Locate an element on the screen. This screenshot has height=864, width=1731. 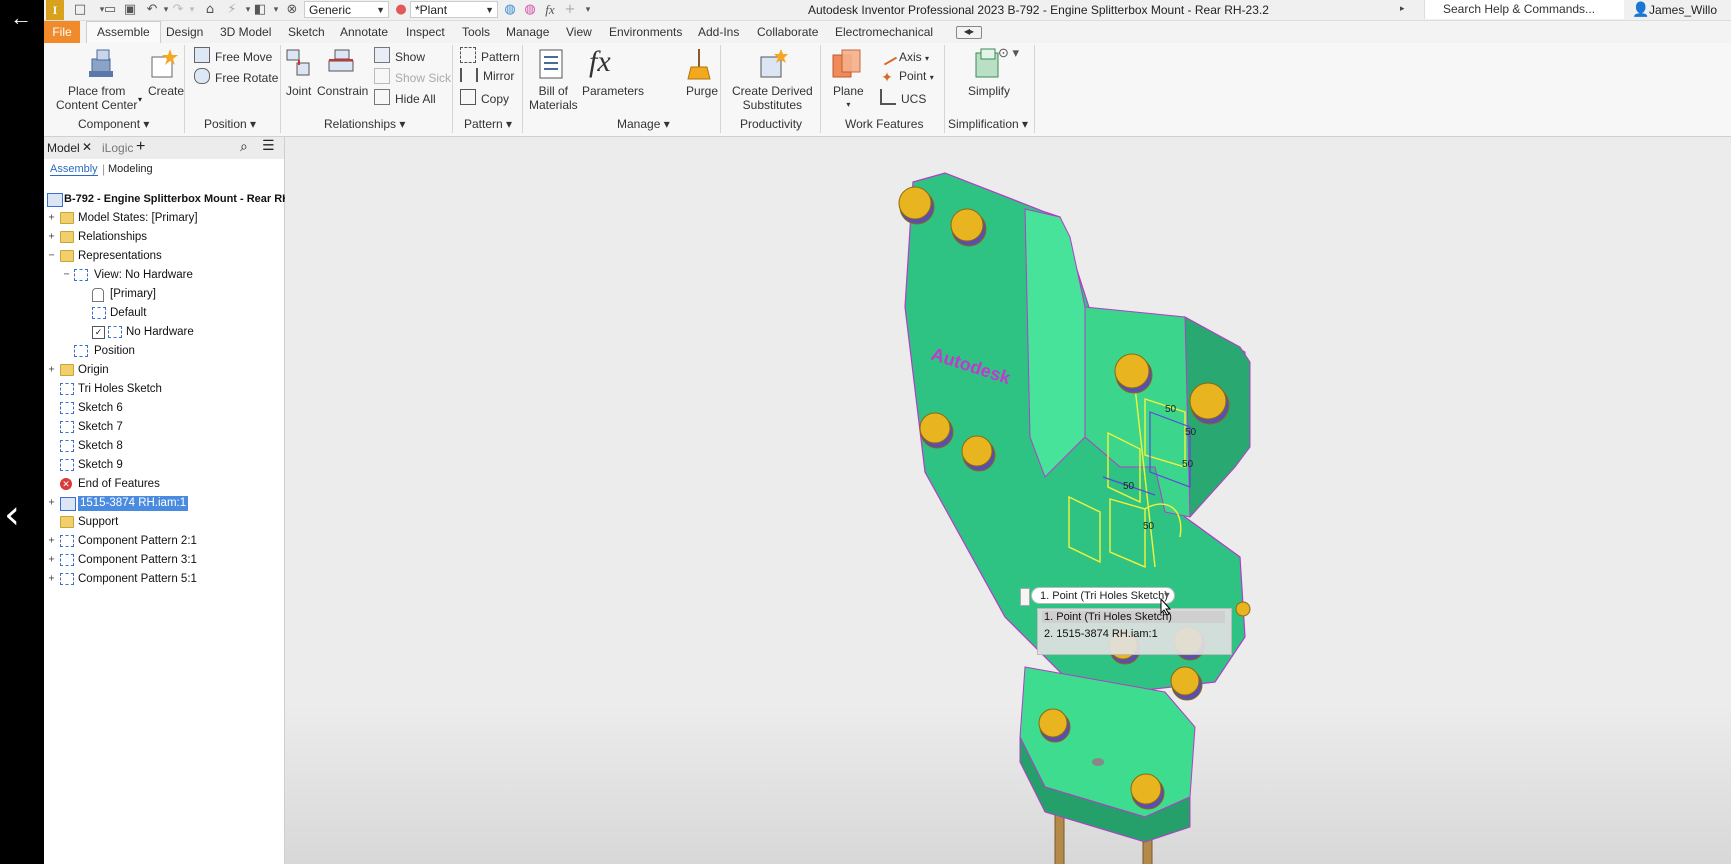
previous-arrow-icon: ‹ is located at coordinates (12, 515).